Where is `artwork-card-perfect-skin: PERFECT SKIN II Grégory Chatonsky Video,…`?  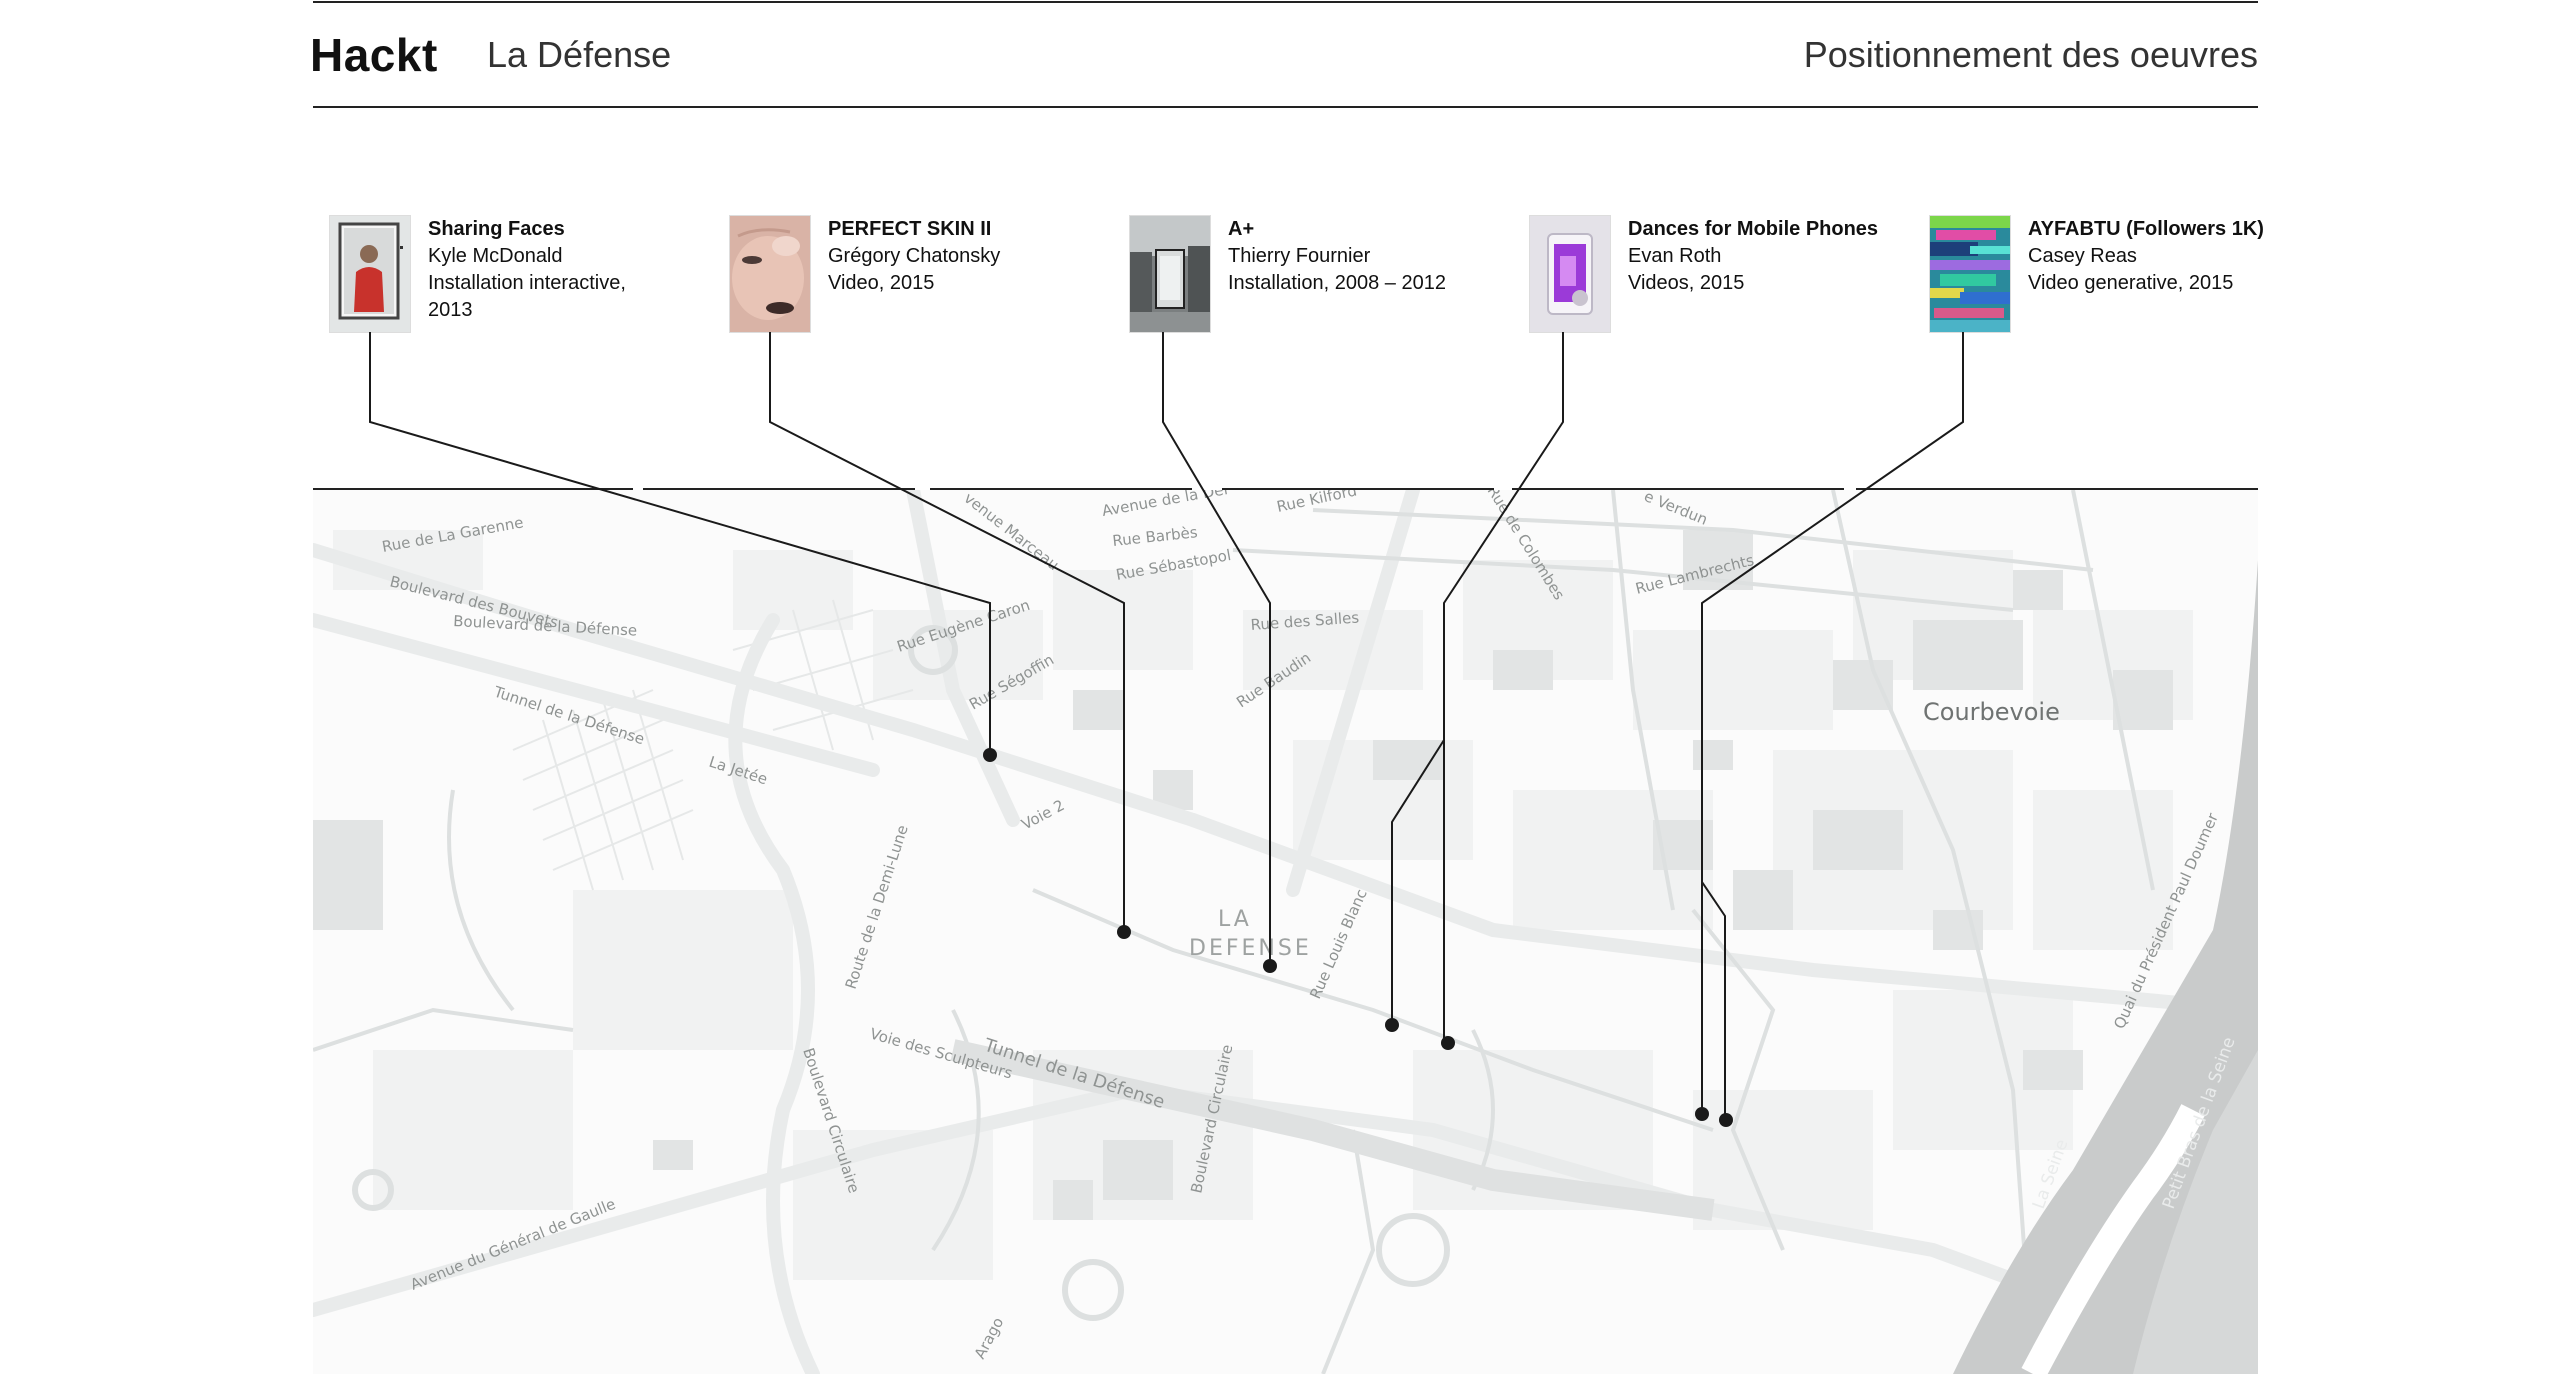 artwork-card-perfect-skin: PERFECT SKIN II Grégory Chatonsky Video,… is located at coordinates (920, 276).